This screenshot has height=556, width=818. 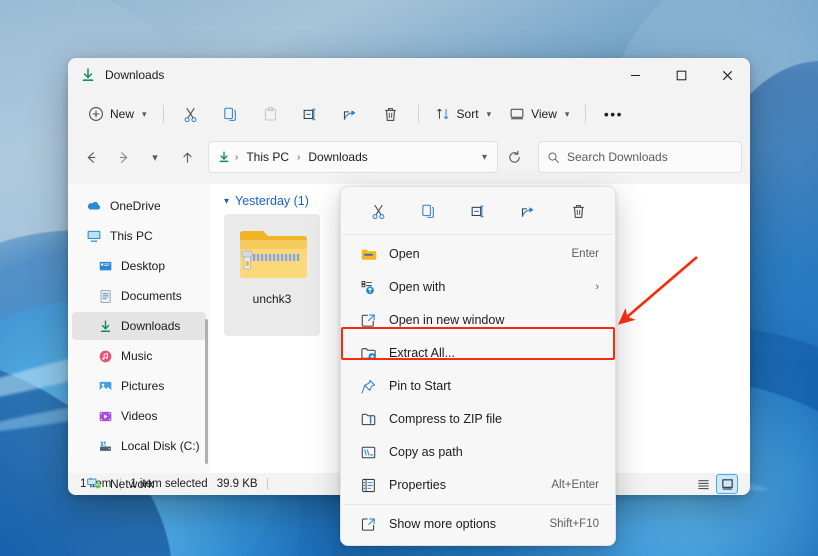 What do you see at coordinates (151, 326) in the screenshot?
I see `sidebar-item-label: Downloads` at bounding box center [151, 326].